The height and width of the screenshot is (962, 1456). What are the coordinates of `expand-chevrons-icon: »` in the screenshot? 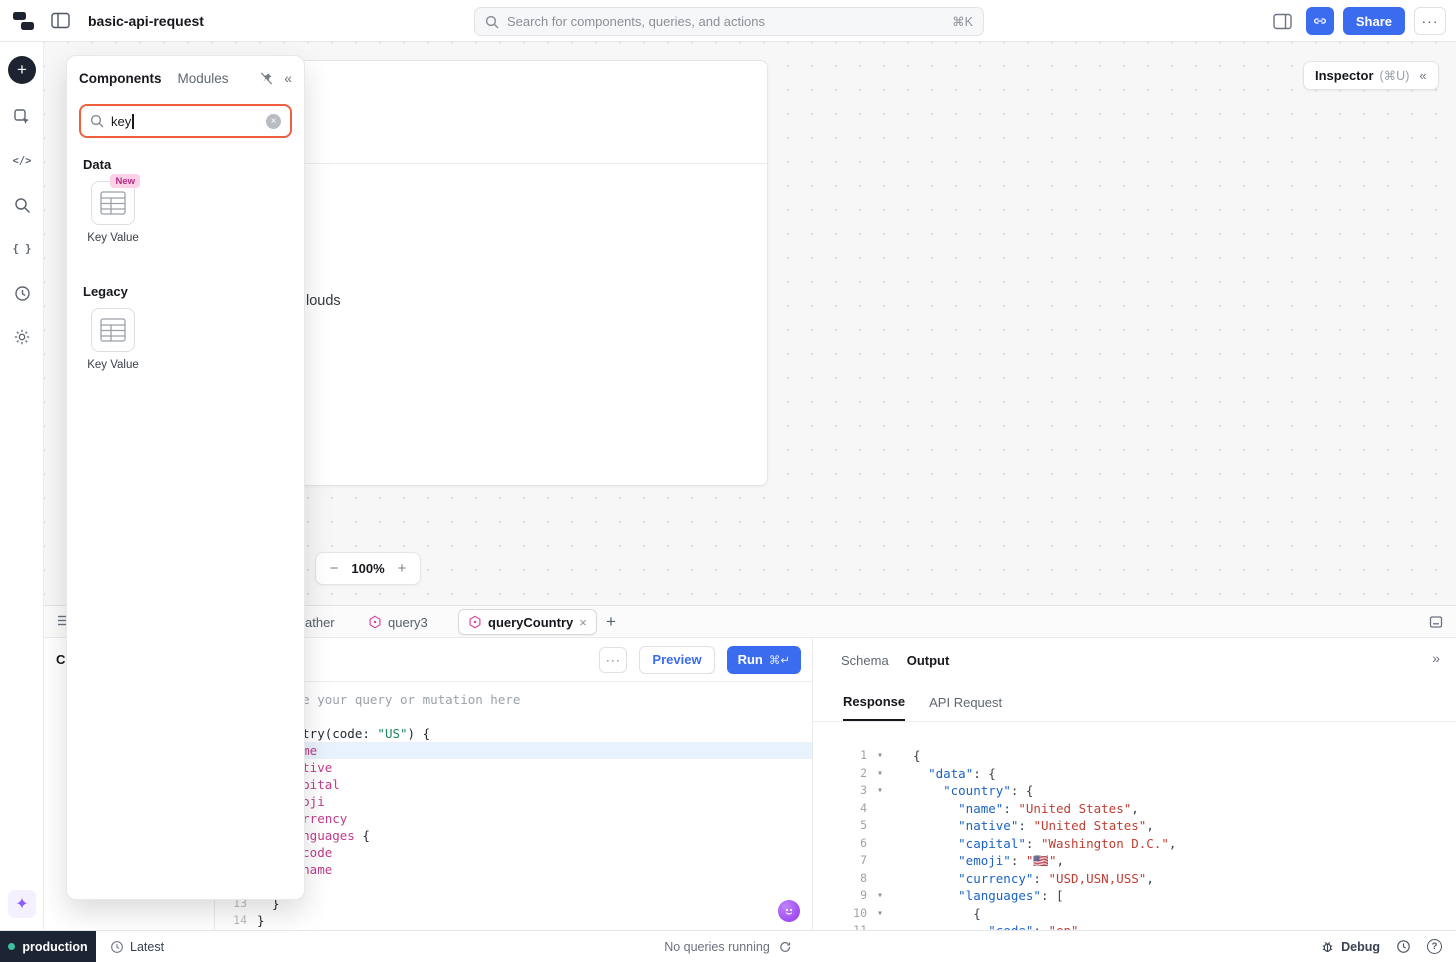 It's located at (1436, 658).